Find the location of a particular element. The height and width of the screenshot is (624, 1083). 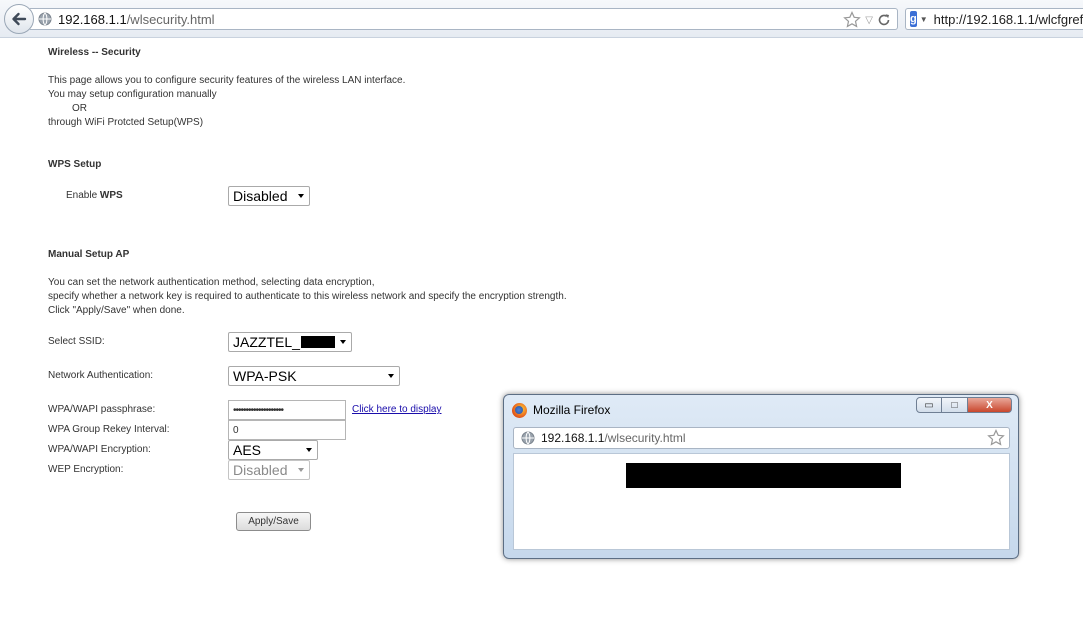

auth-select: WPA-PSK is located at coordinates (314, 376).